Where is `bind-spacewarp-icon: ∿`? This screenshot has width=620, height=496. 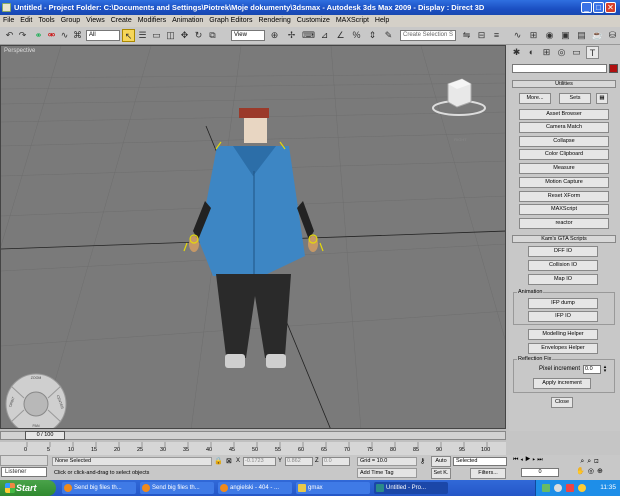 bind-spacewarp-icon: ∿ is located at coordinates (64, 35).